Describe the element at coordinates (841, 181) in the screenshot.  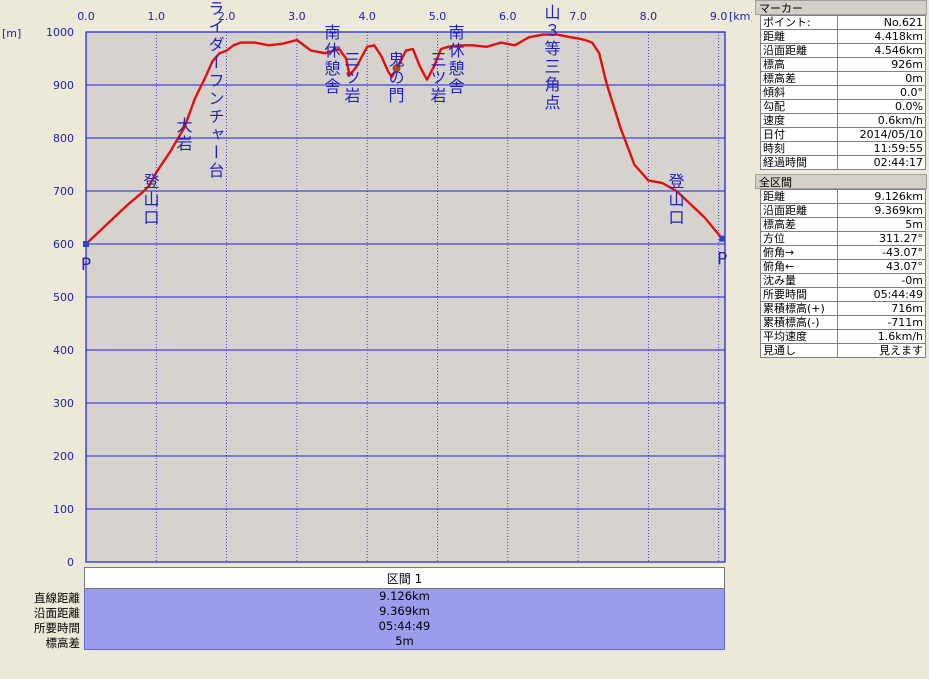
I see `section-header: 全区間` at that location.